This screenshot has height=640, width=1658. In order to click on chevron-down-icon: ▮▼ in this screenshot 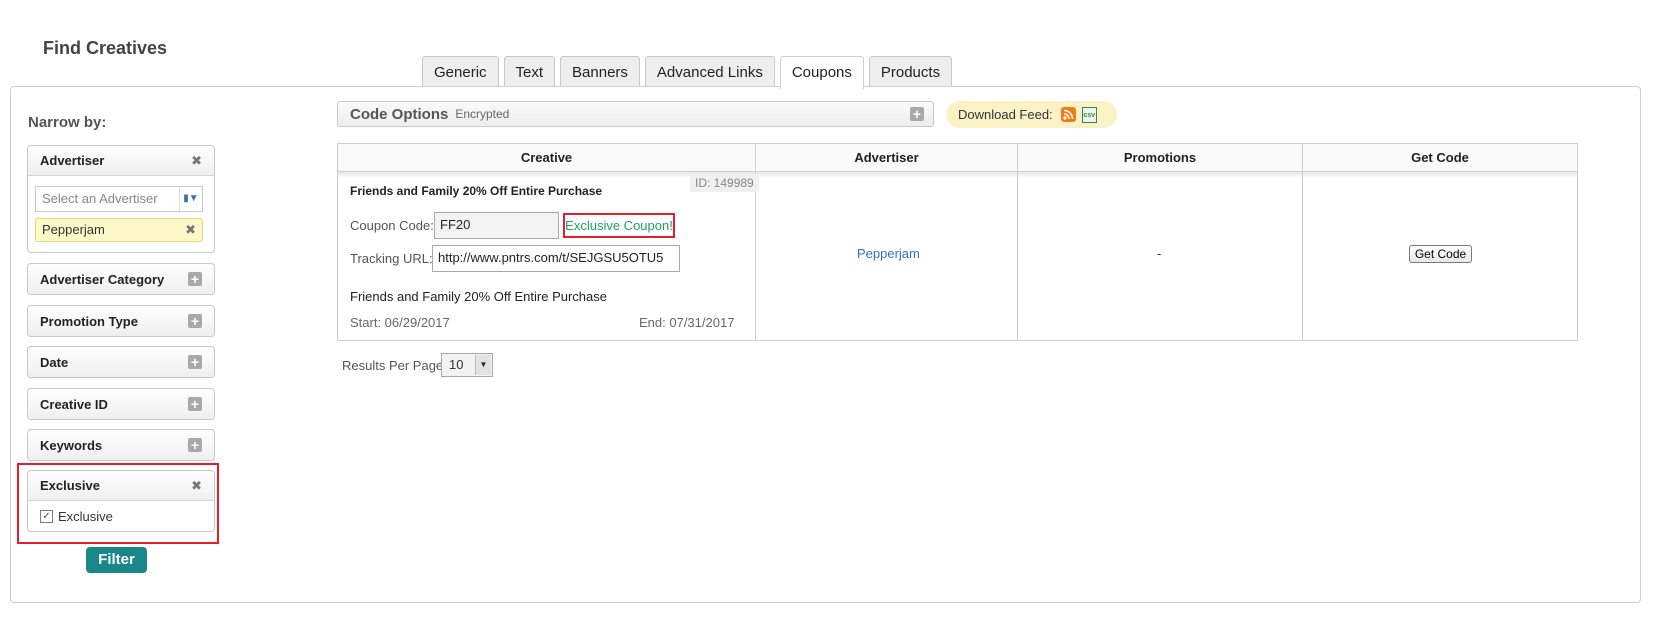, I will do `click(190, 199)`.